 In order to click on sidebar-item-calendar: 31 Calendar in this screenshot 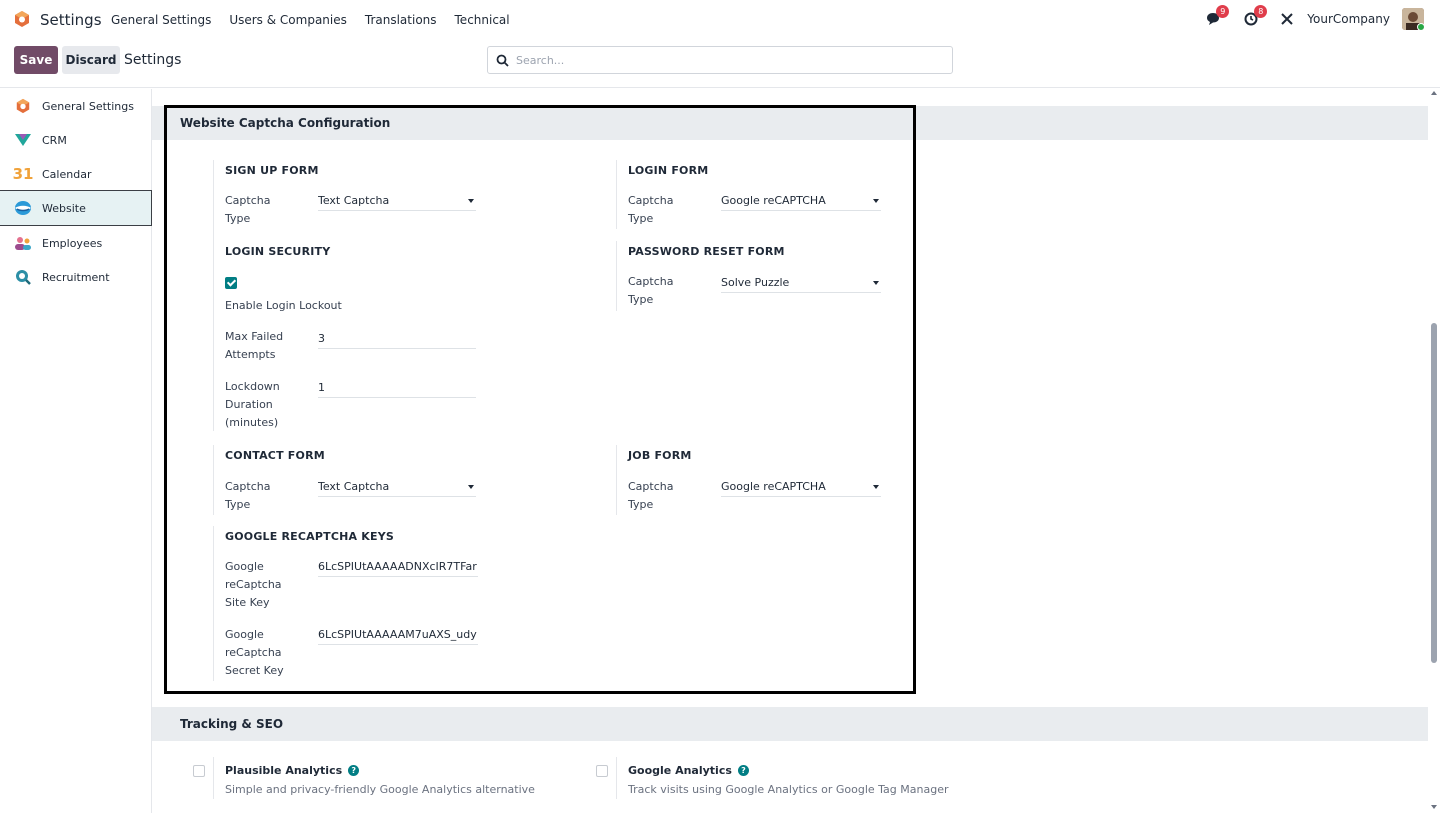, I will do `click(76, 174)`.